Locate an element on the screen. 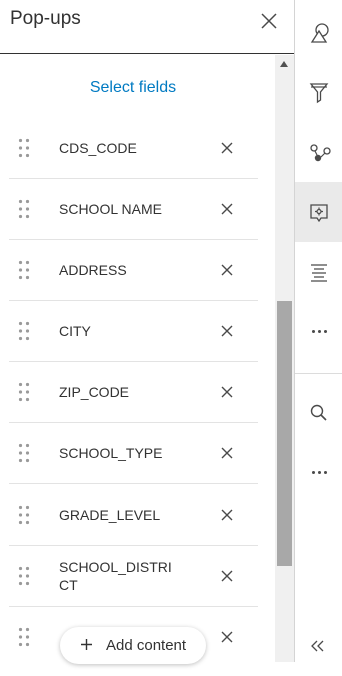 This screenshot has width=342, height=676. field-row: SCHOOL_DISTRI CT is located at coordinates (133, 576).